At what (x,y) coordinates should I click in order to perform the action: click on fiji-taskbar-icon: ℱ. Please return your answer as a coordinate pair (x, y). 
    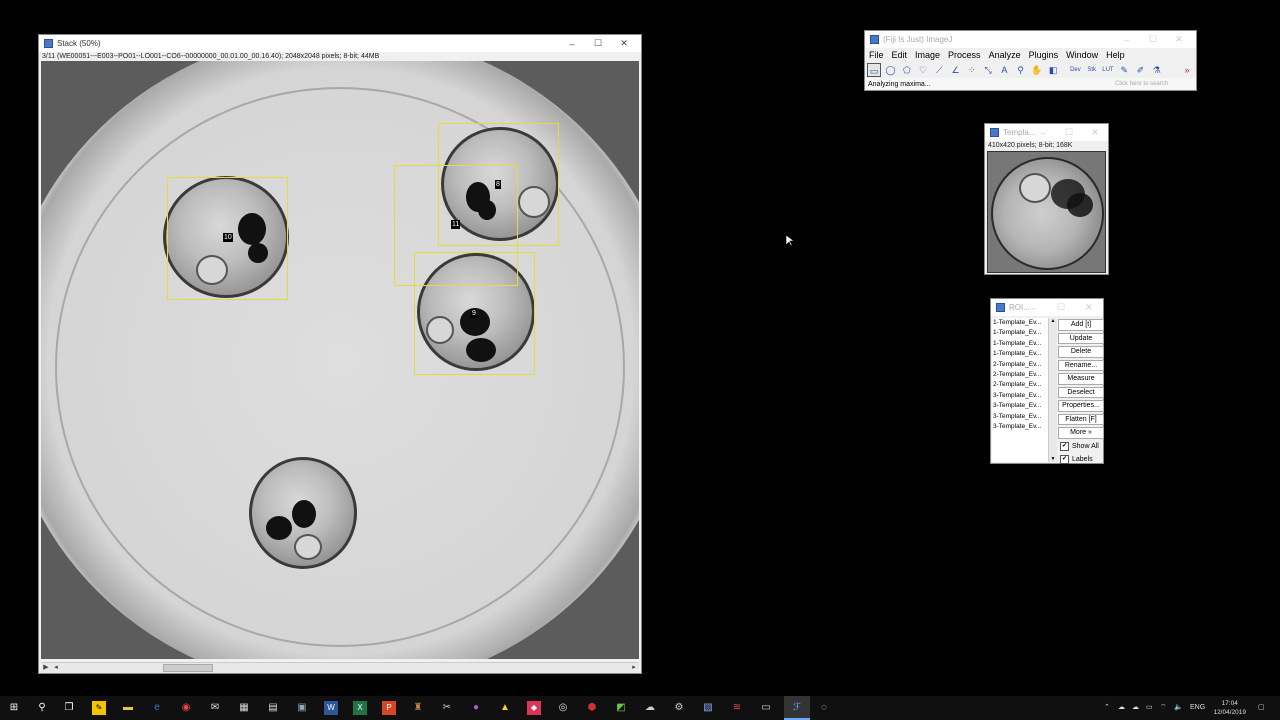
    Looking at the image, I should click on (797, 708).